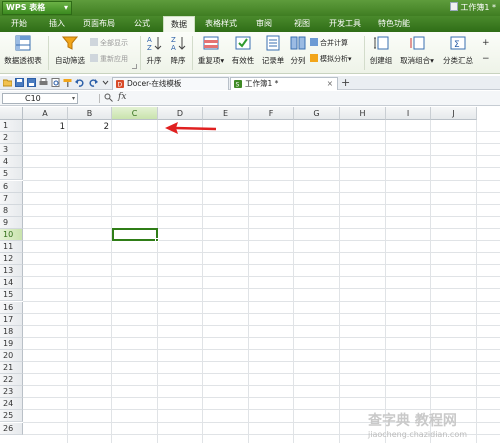 This screenshot has width=500, height=443. I want to click on formula-input, so click(316, 98).